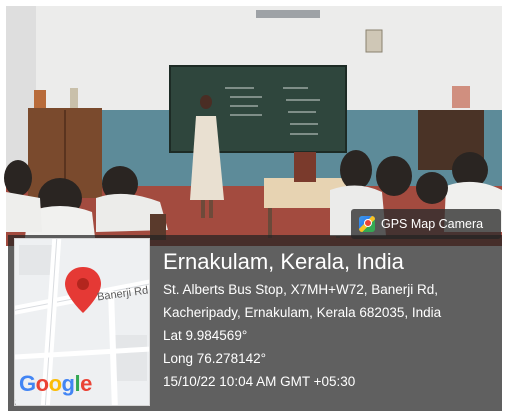 Image resolution: width=508 pixels, height=418 pixels. What do you see at coordinates (259, 381) in the screenshot?
I see `timestamp-text: 15/10/22 10:04 AM GMT +05:30` at bounding box center [259, 381].